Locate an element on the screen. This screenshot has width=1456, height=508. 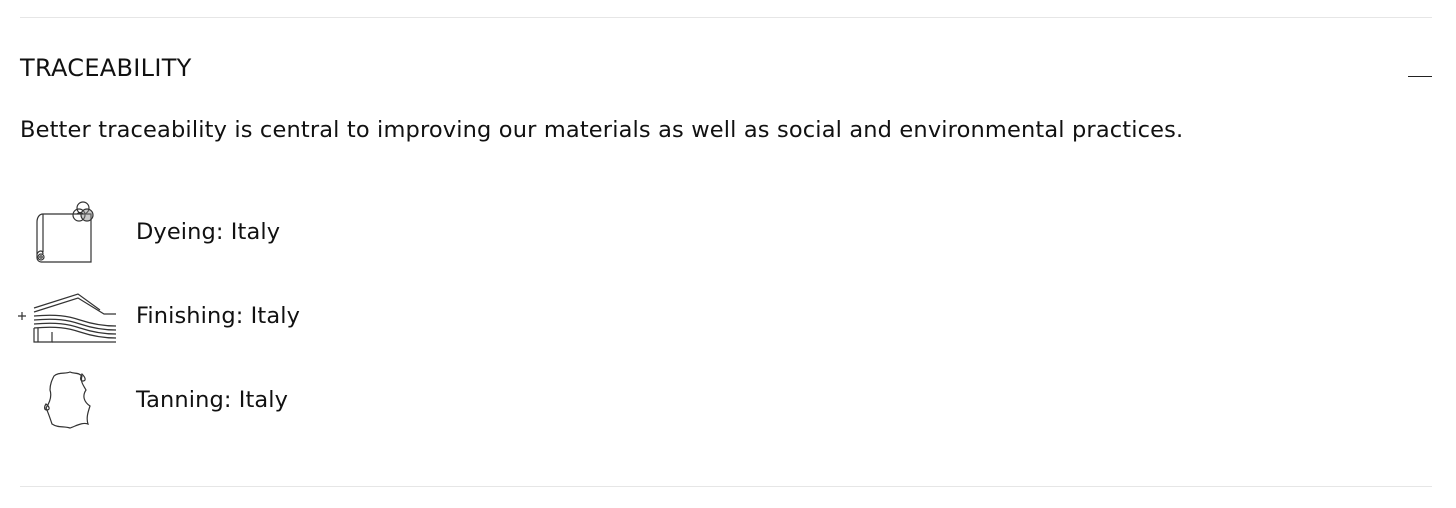
section-title: TRACEABILITY is located at coordinates (106, 68).